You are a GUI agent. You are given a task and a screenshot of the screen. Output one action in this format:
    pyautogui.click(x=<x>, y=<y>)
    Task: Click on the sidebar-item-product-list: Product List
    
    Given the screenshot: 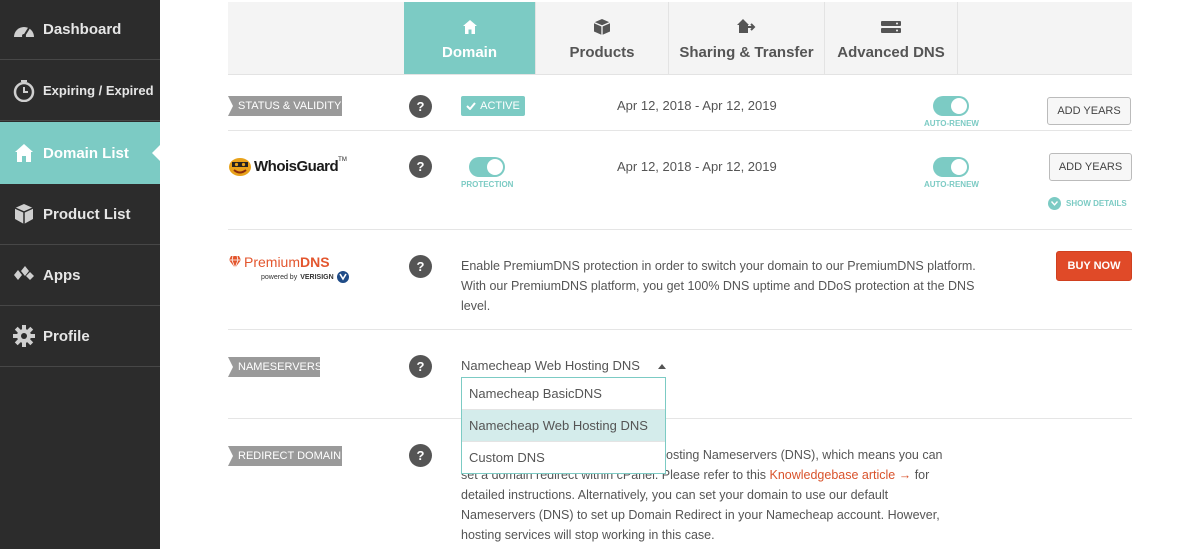 What is the action you would take?
    pyautogui.click(x=80, y=214)
    